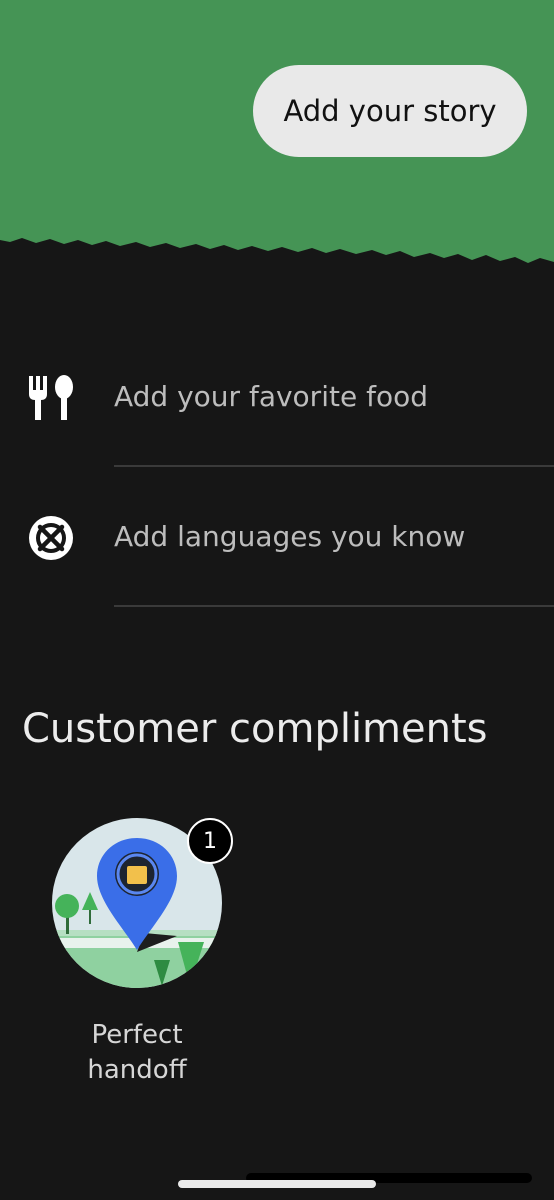 This screenshot has height=1200, width=554. I want to click on add-story-button: Add your story, so click(390, 111).